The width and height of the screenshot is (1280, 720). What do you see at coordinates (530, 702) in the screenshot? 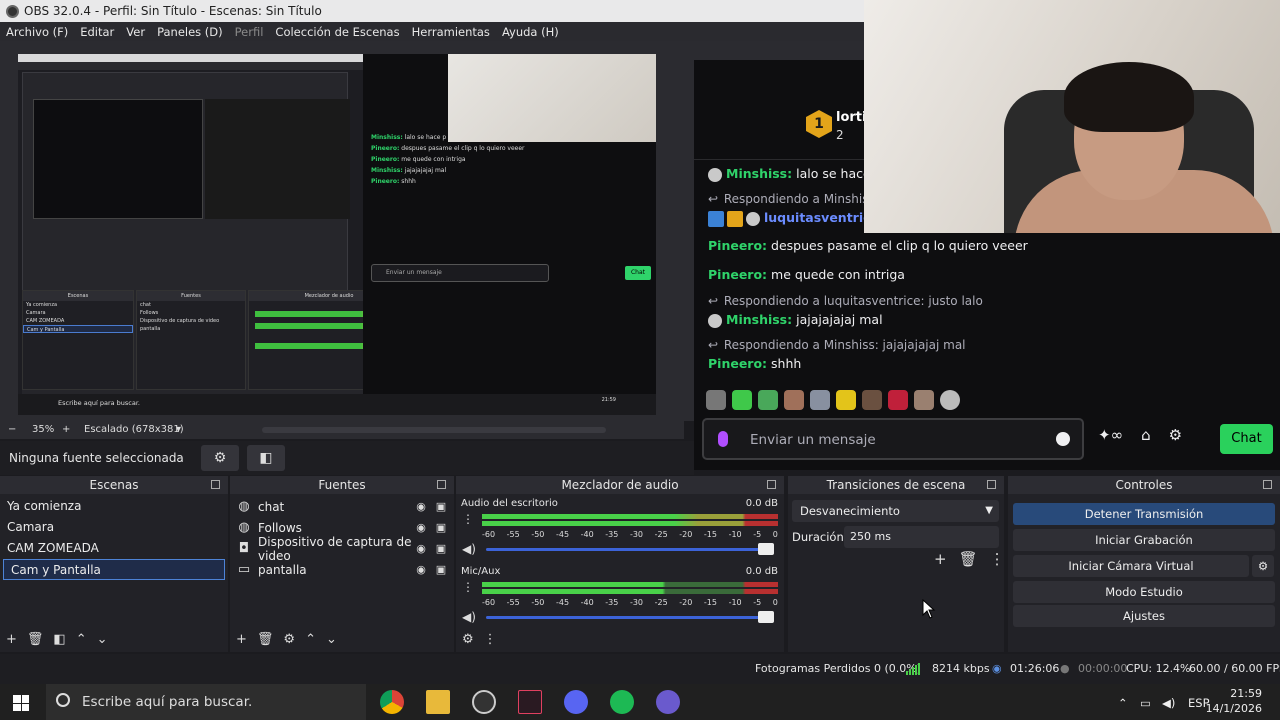
I see `capcut-icon` at bounding box center [530, 702].